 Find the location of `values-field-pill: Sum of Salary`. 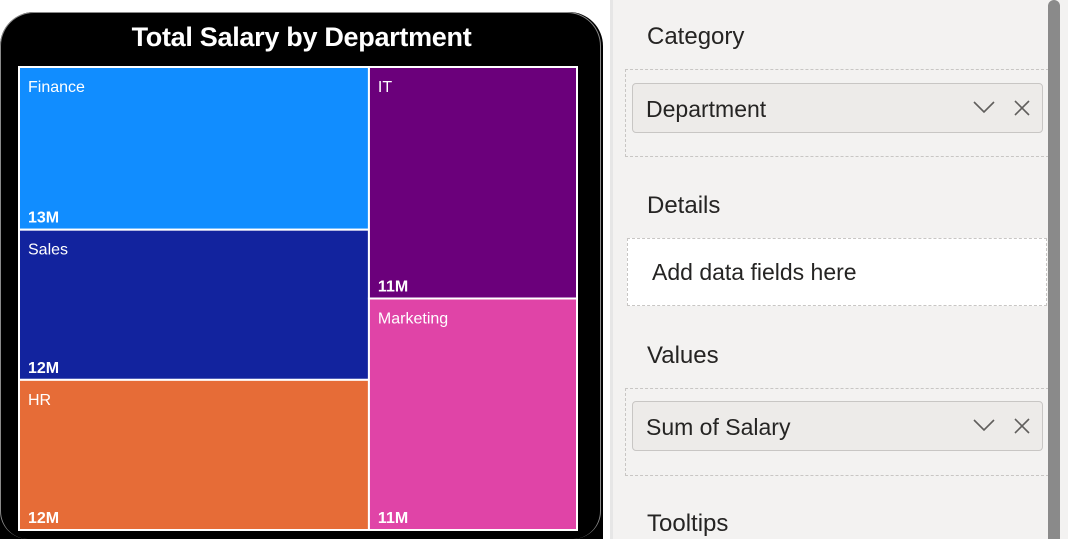

values-field-pill: Sum of Salary is located at coordinates (837, 426).